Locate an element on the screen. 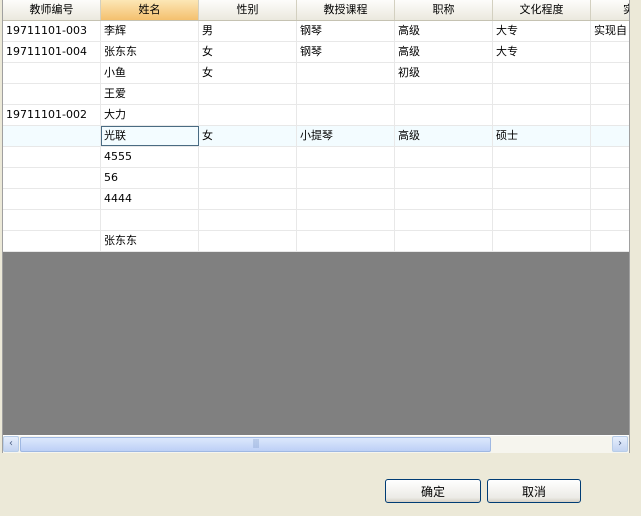 This screenshot has height=516, width=641. table-row: 4444 is located at coordinates (316, 199).